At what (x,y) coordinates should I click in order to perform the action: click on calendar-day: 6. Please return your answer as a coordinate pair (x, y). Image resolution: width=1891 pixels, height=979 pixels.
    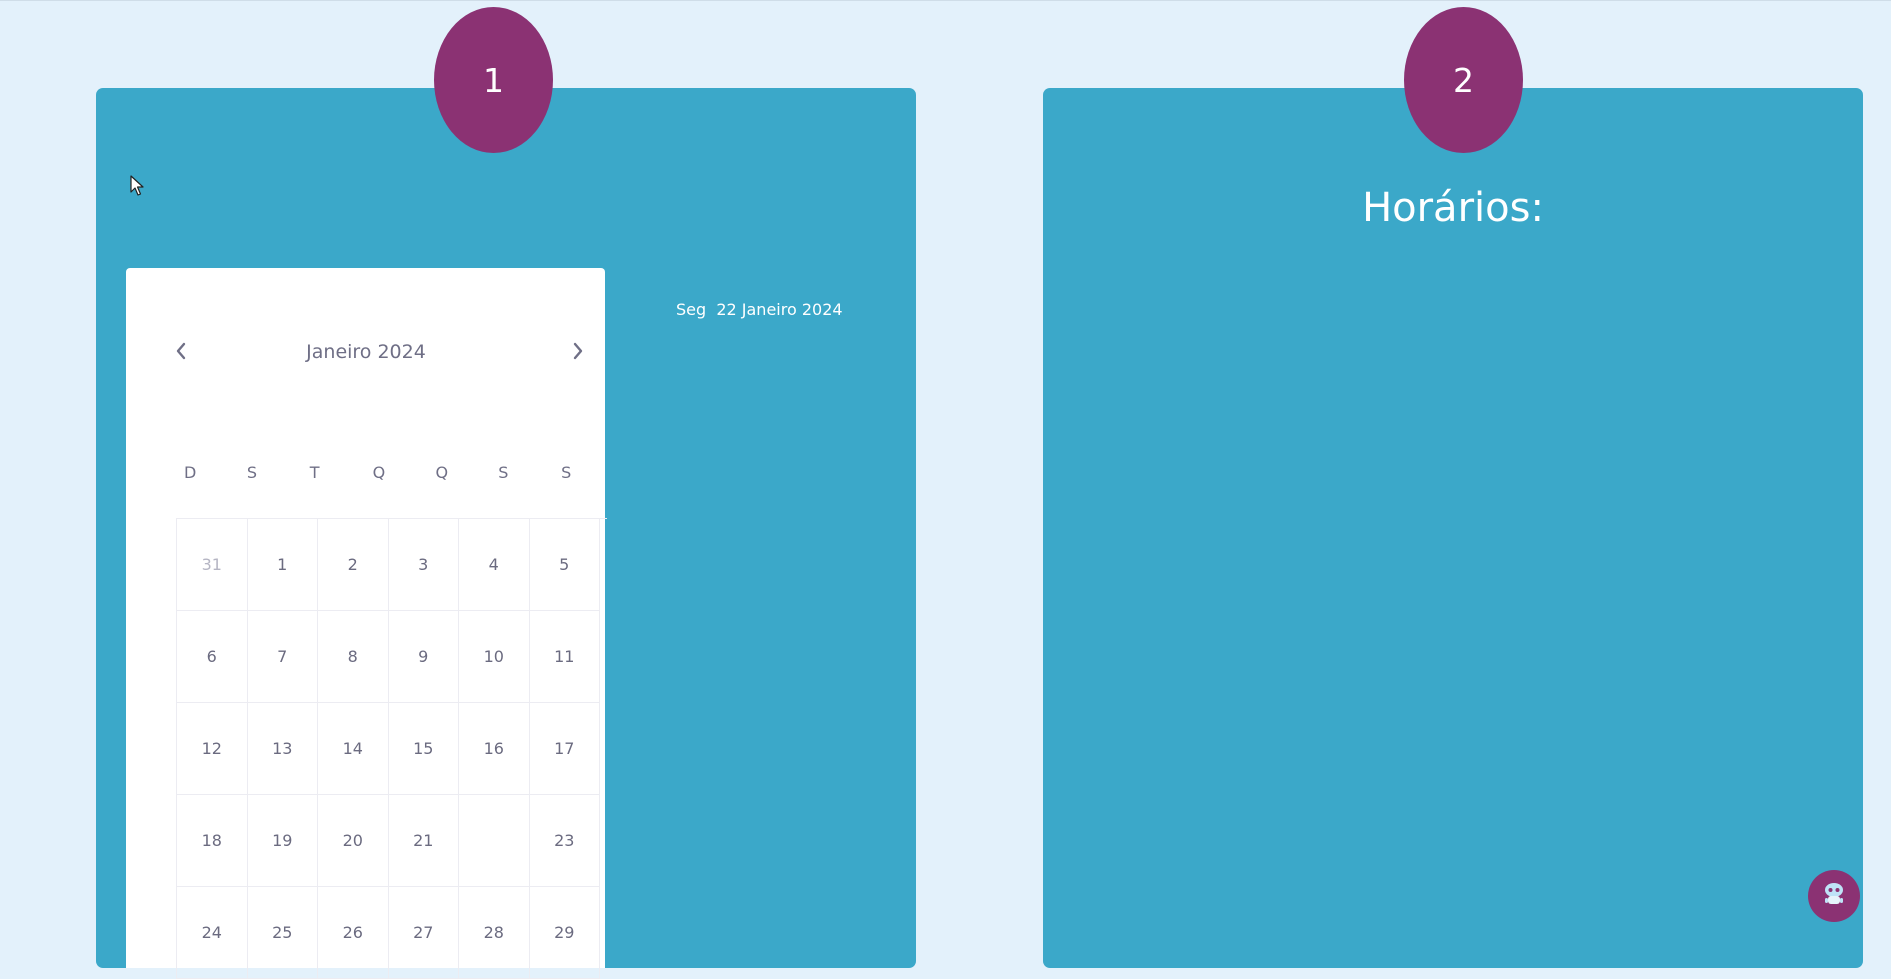
    Looking at the image, I should click on (212, 657).